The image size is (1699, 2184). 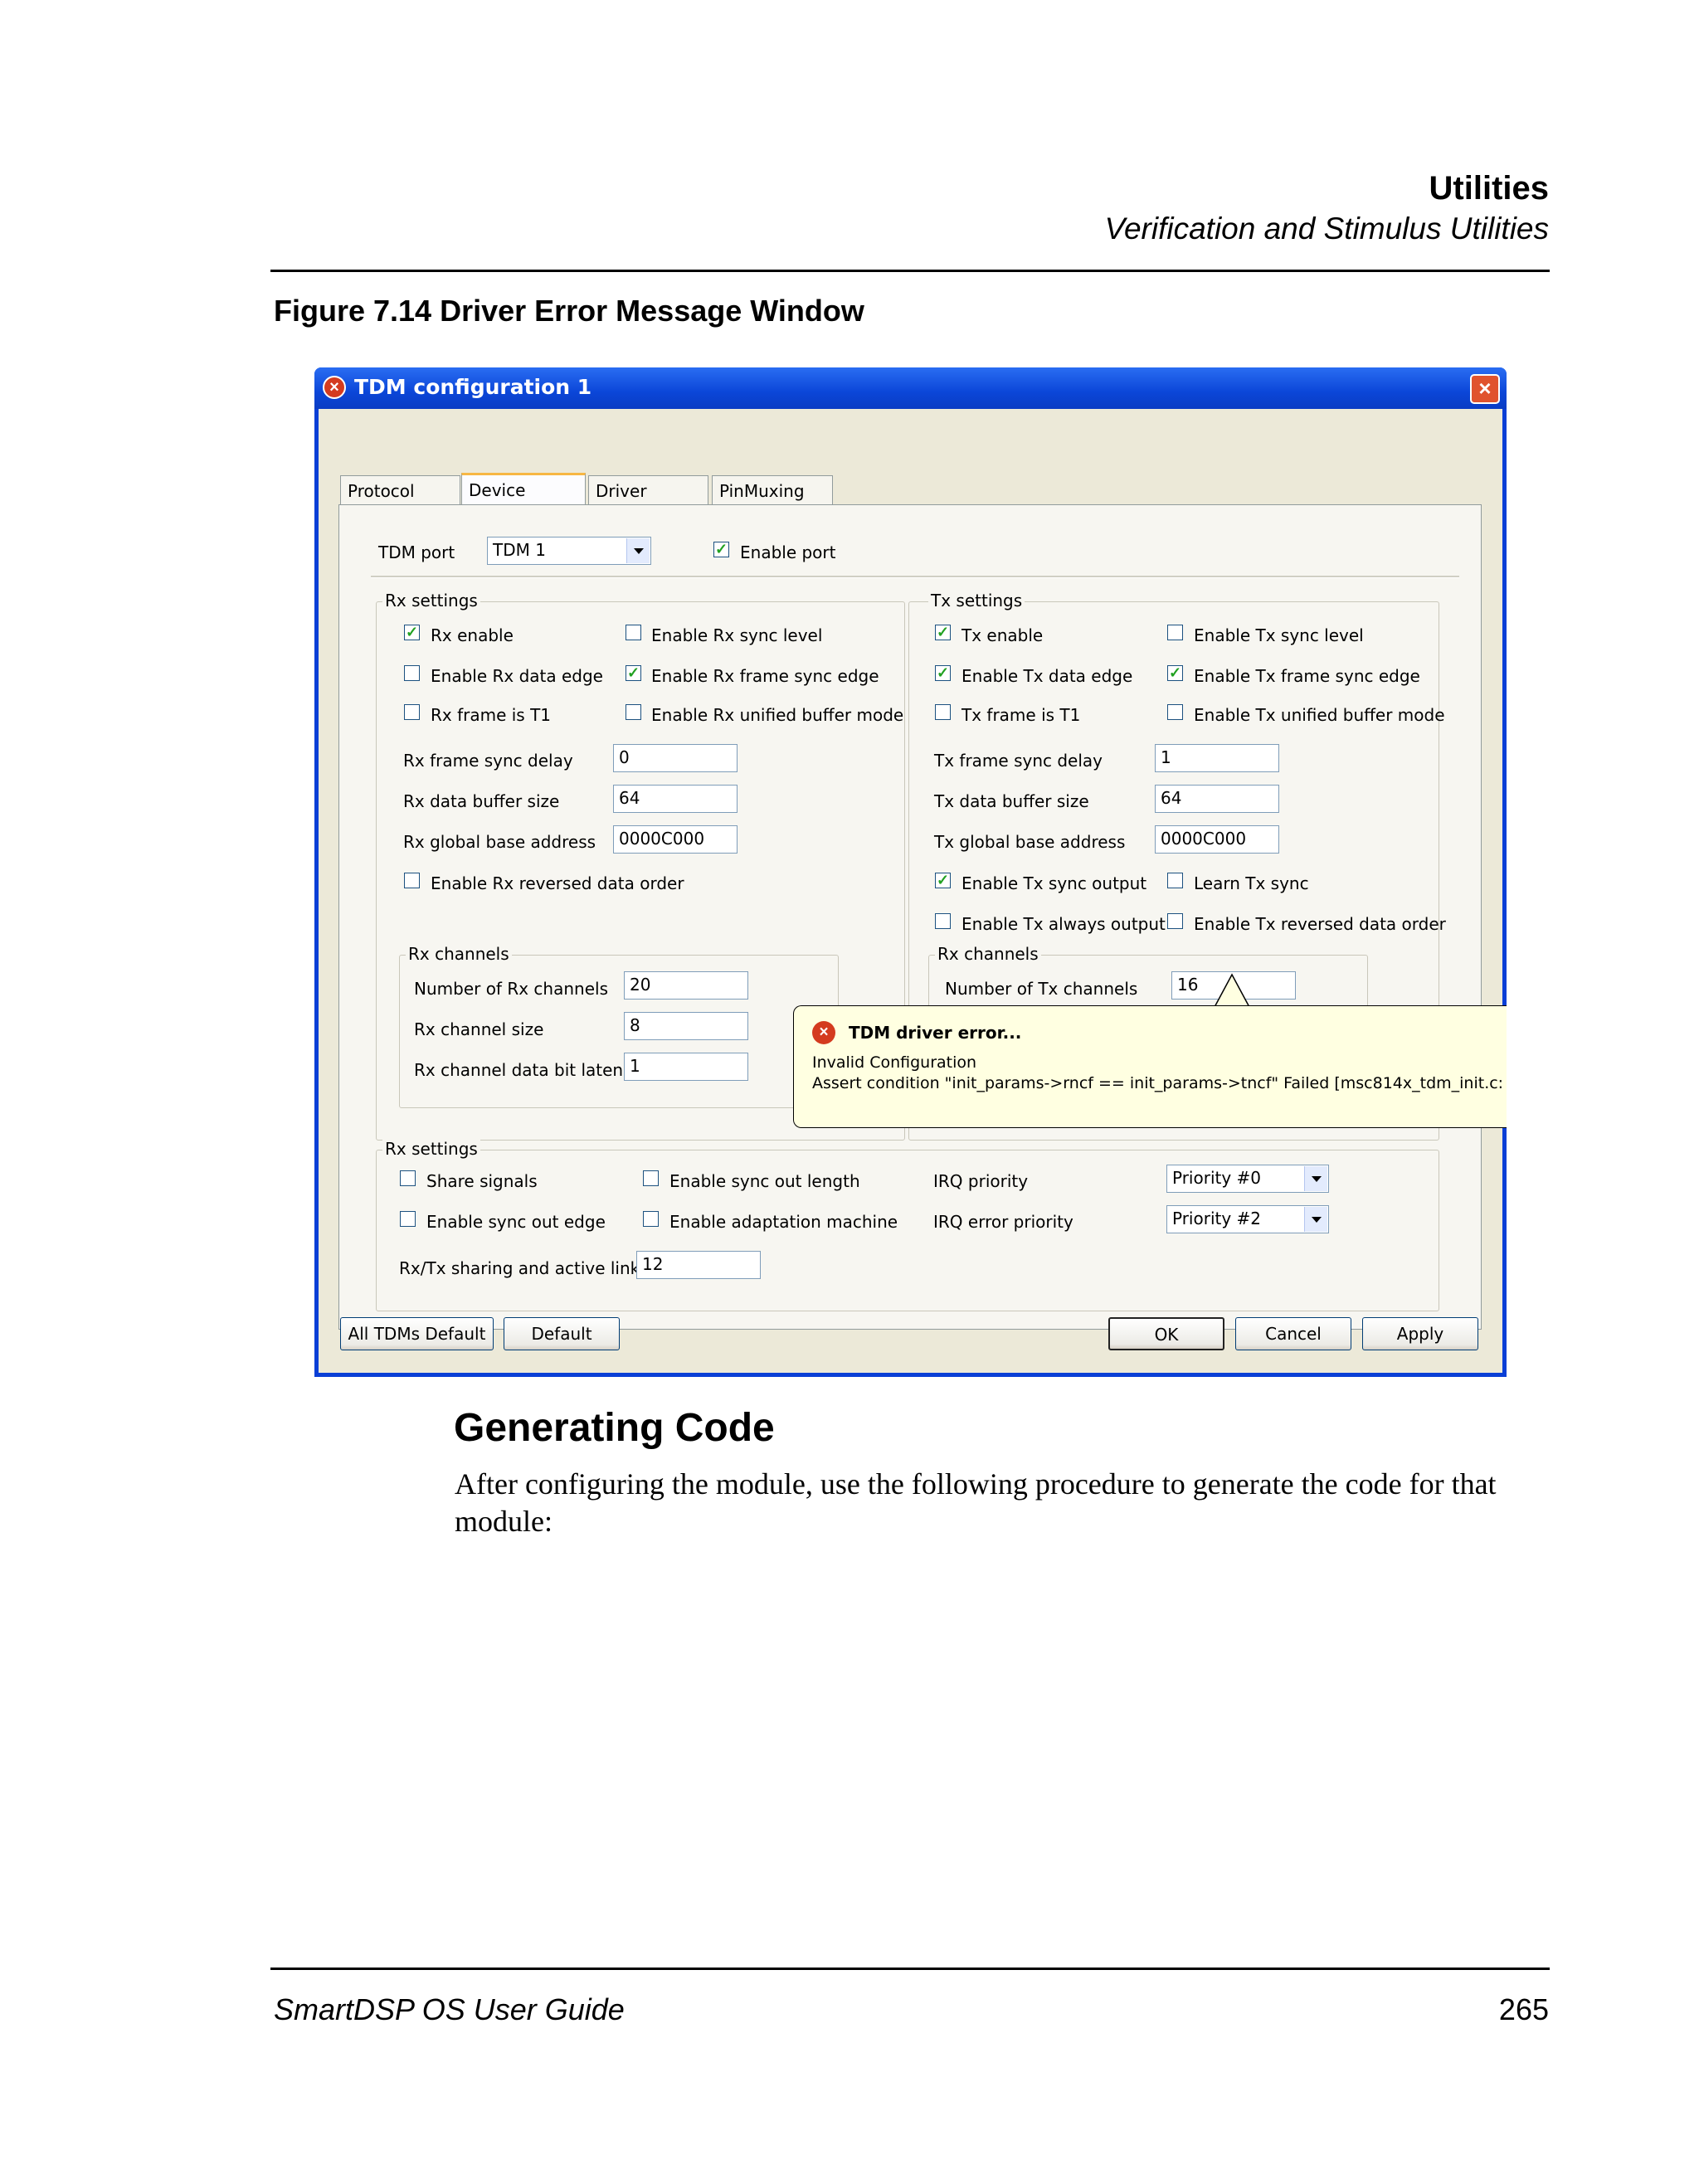 What do you see at coordinates (614, 1428) in the screenshot?
I see `section-heading: Generating Code` at bounding box center [614, 1428].